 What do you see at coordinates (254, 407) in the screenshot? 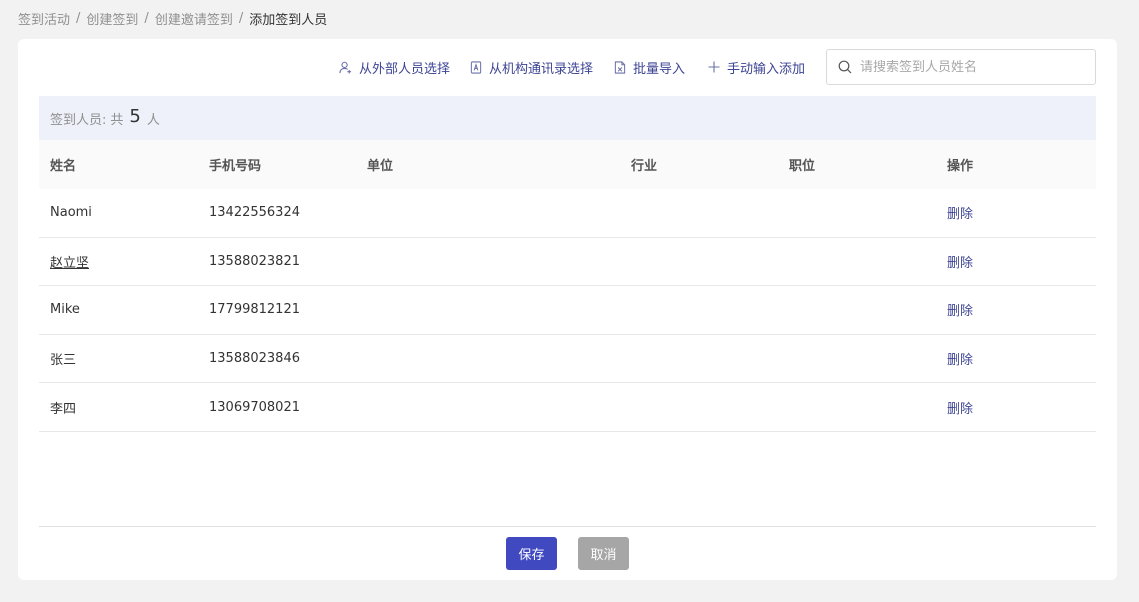
I see `cell-phone: 13069708021` at bounding box center [254, 407].